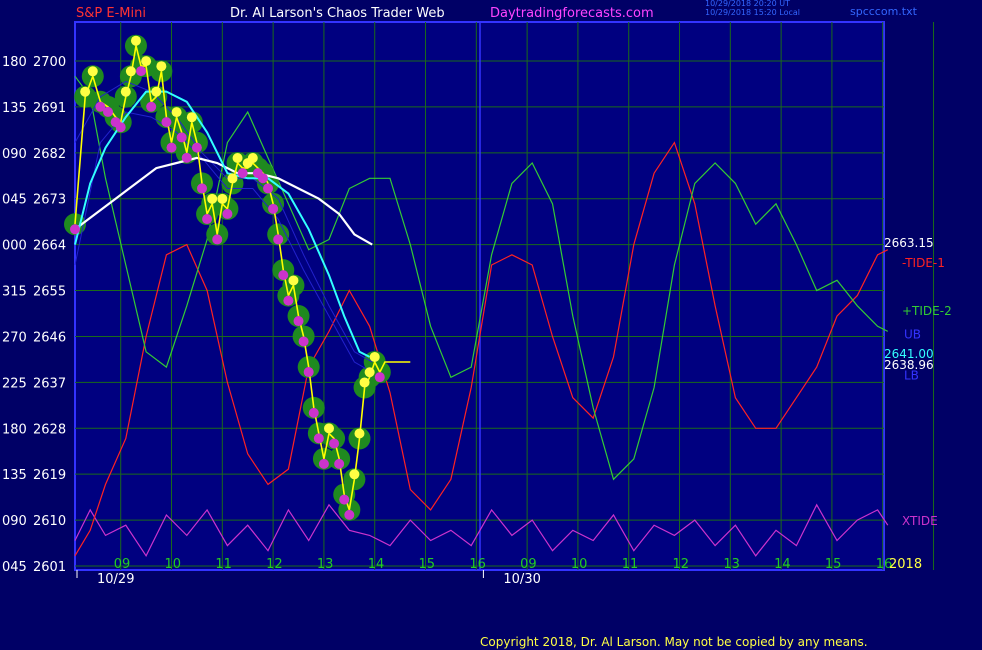  I want to click on y-tick-price: 2637, so click(49, 383).